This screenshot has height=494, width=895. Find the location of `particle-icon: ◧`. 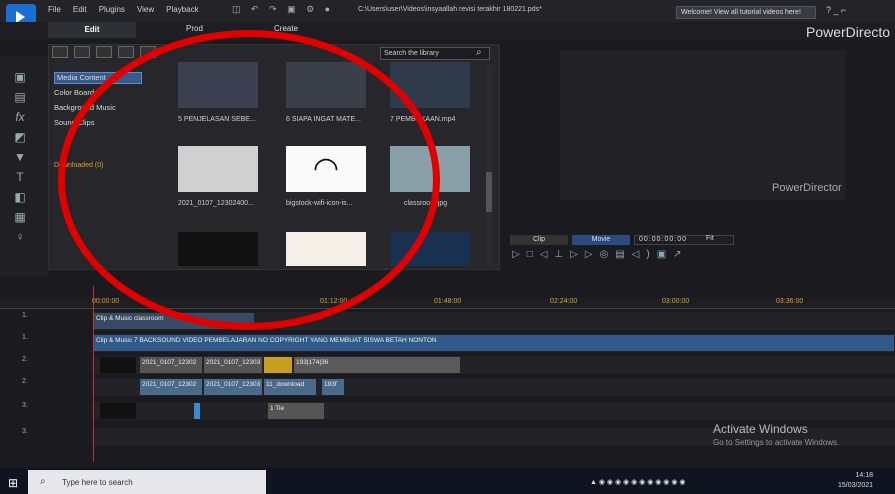

particle-icon: ◧ is located at coordinates (20, 197).